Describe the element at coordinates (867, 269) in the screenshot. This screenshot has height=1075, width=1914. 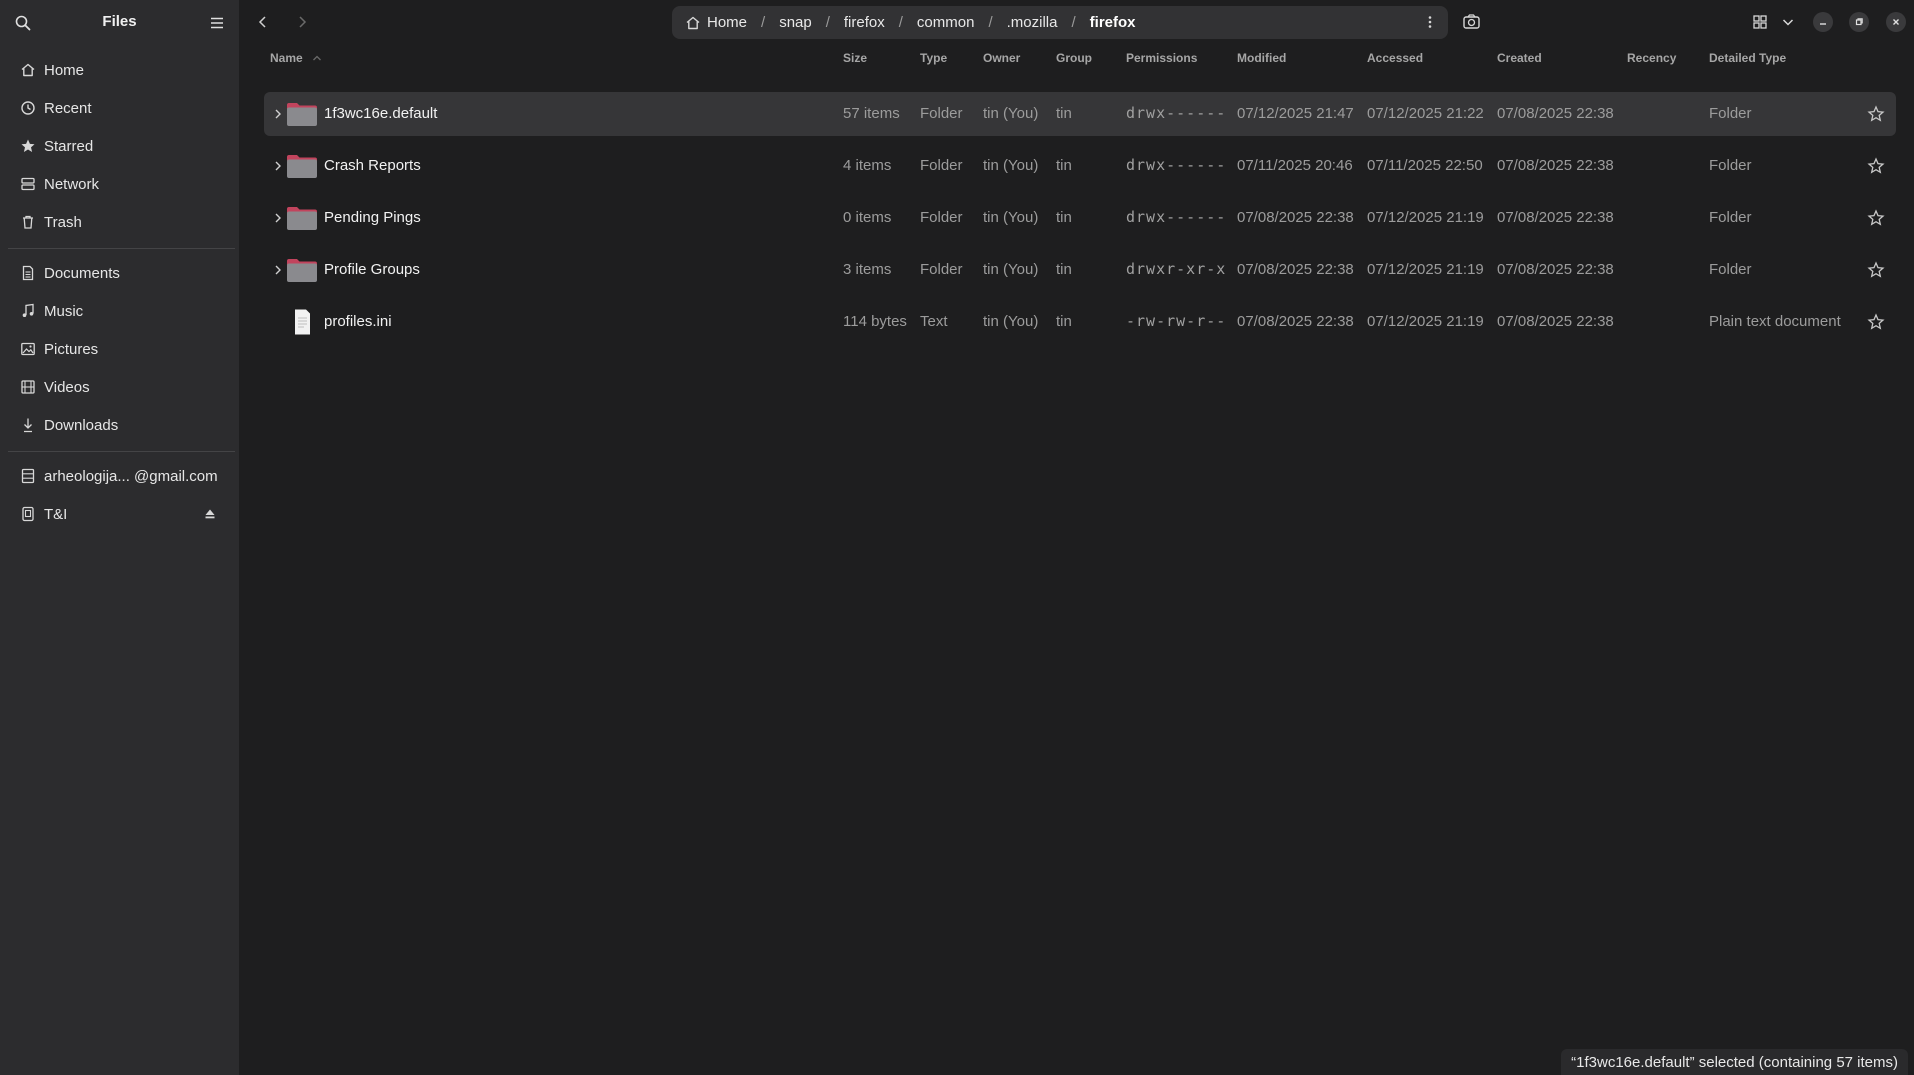
I see `file-size: 3 items` at that location.